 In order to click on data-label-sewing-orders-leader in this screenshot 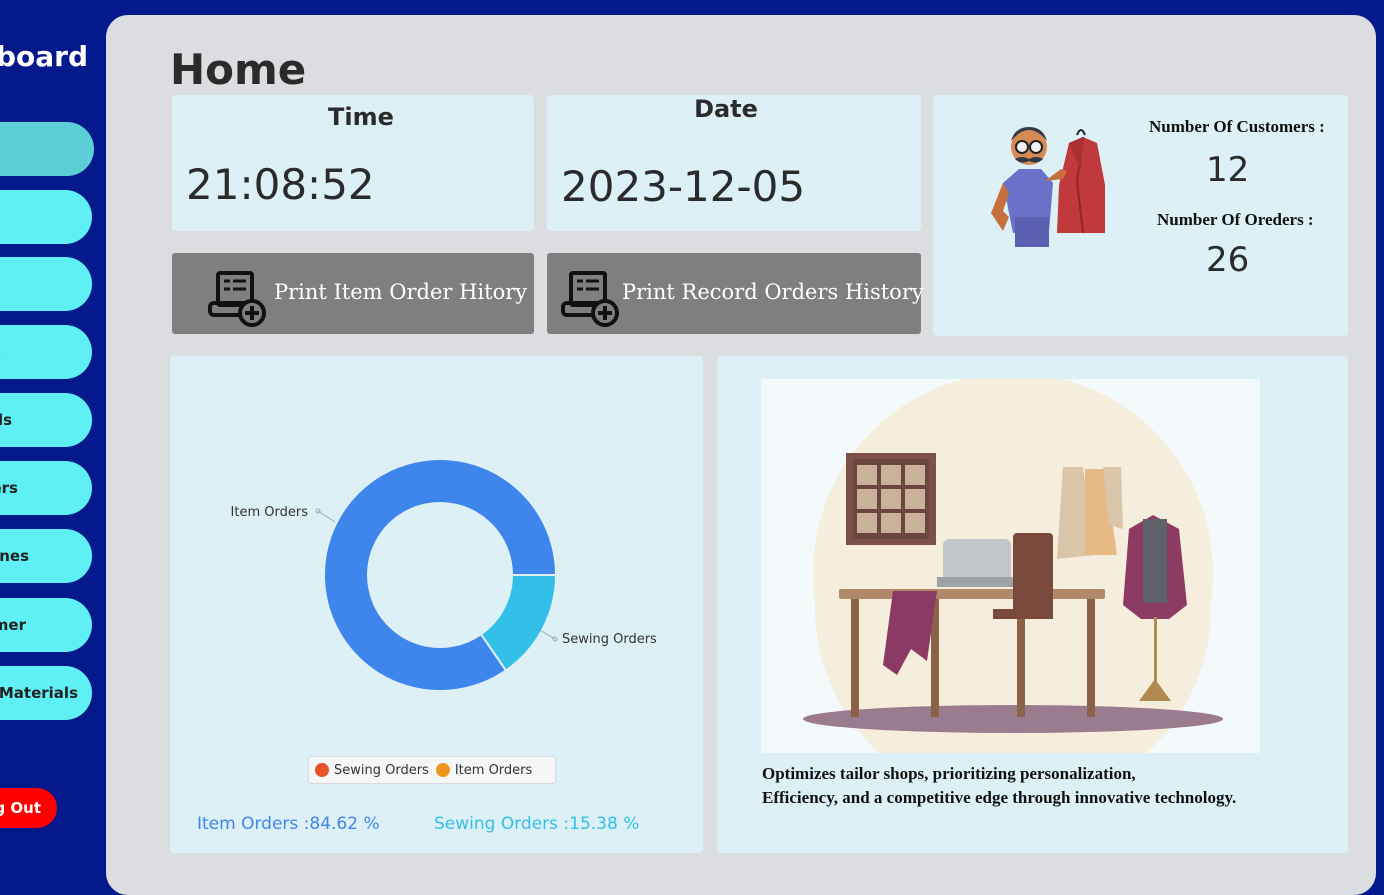, I will do `click(547, 634)`.